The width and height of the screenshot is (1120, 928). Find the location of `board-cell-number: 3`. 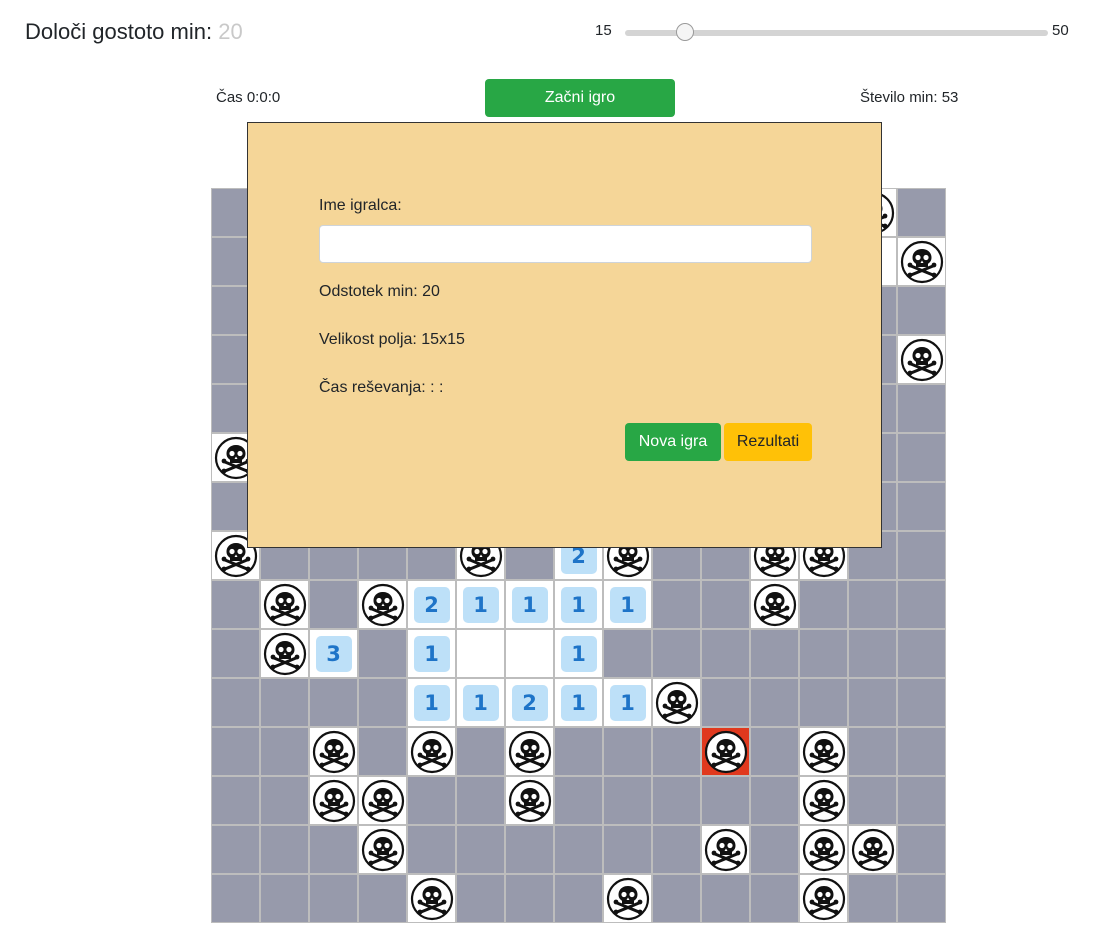

board-cell-number: 3 is located at coordinates (333, 653).